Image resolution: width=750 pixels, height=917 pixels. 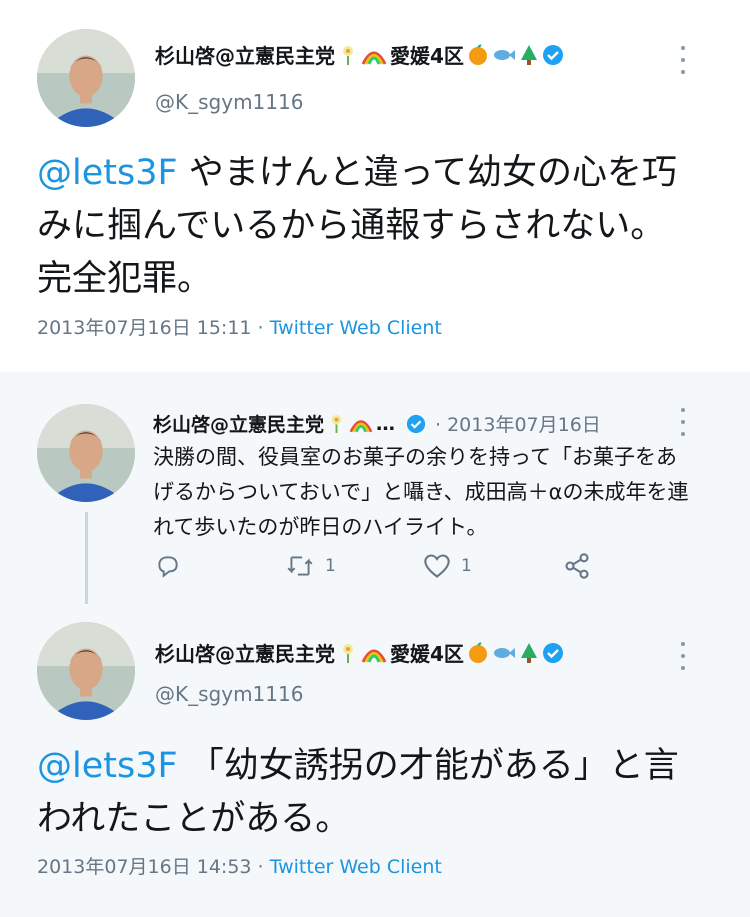 I want to click on tweet-meta: 2013年07月16日 14:53 · Twitter Web Client, so click(x=239, y=865).